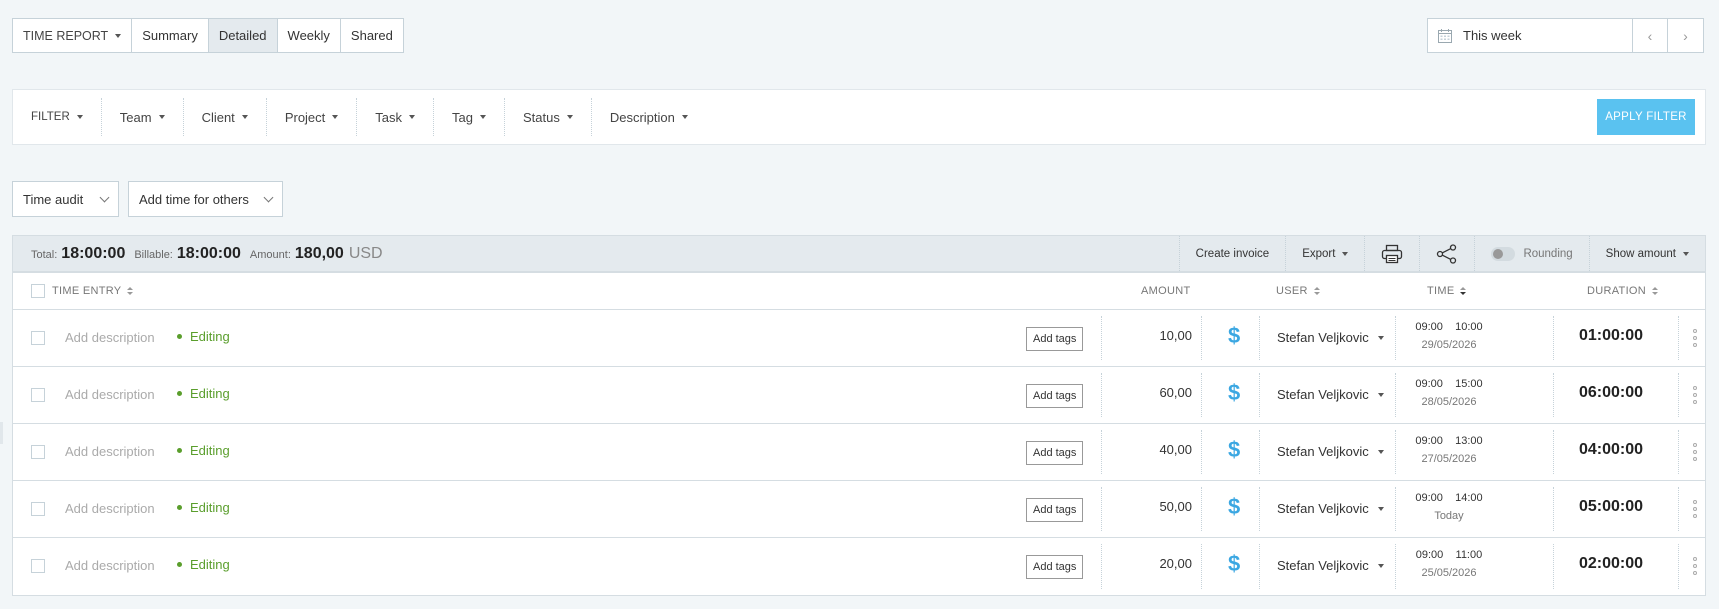 The height and width of the screenshot is (609, 1719). Describe the element at coordinates (1449, 336) in the screenshot. I see `time-range: 09:00 10:00 29/05/2026` at that location.